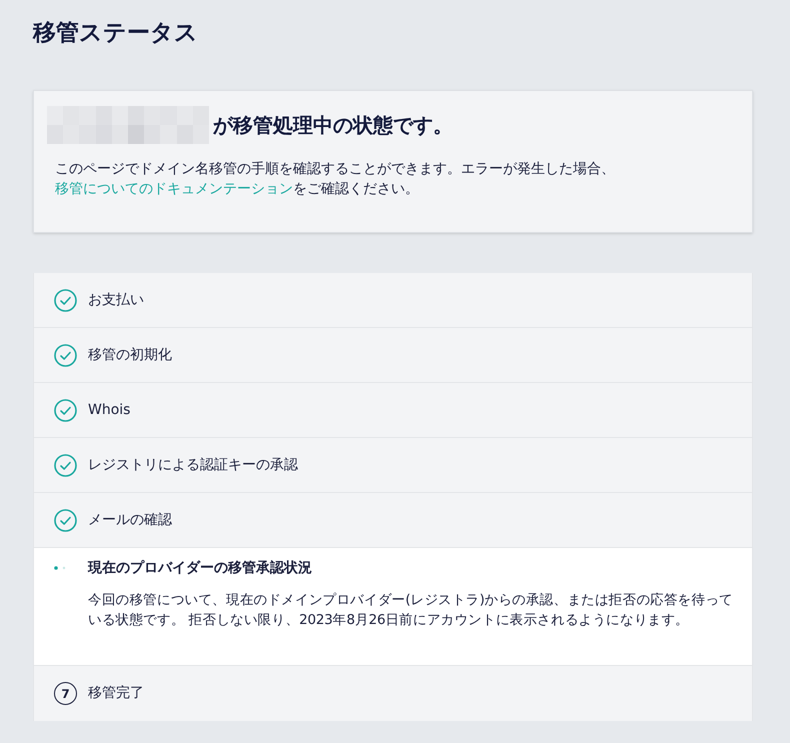 The image size is (790, 743). Describe the element at coordinates (411, 610) in the screenshot. I see `step-description: 今回の移管について、現在のドメインプロバイダー(レジストラ)からの承認、または拒否の応答を待っている状態です。 拒否しない限り、2023年8月26日前にアカウントに表示されるようになります。` at that location.